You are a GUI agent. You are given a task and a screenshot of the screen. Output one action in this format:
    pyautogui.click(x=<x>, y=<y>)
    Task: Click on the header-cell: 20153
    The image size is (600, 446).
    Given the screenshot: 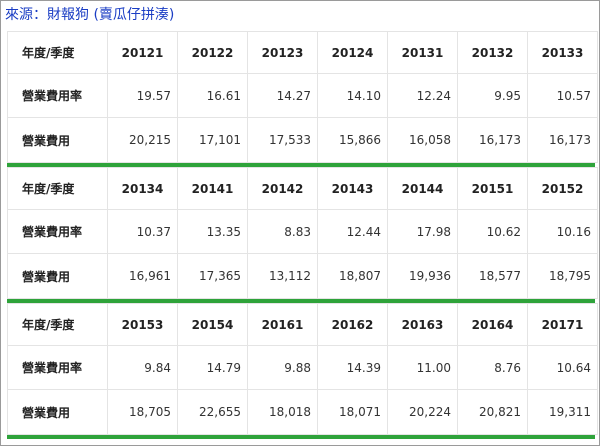 What is the action you would take?
    pyautogui.click(x=142, y=324)
    